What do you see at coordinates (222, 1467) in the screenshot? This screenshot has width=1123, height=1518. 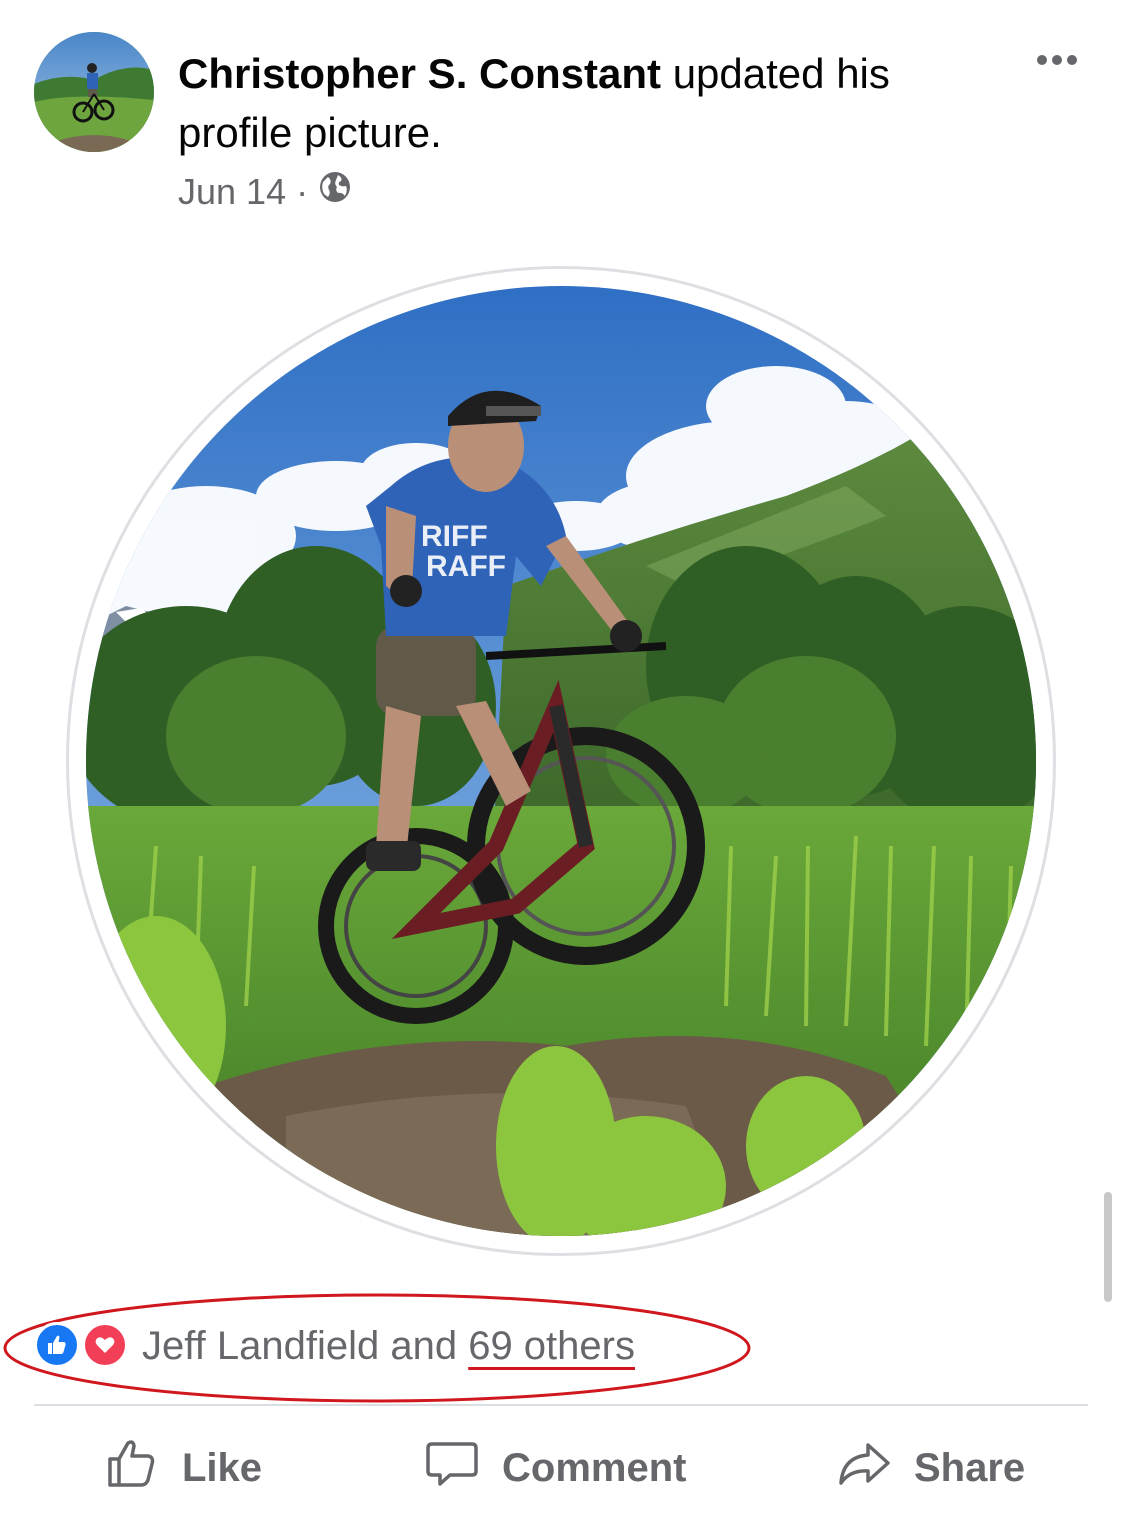 I see `like-label: Like` at bounding box center [222, 1467].